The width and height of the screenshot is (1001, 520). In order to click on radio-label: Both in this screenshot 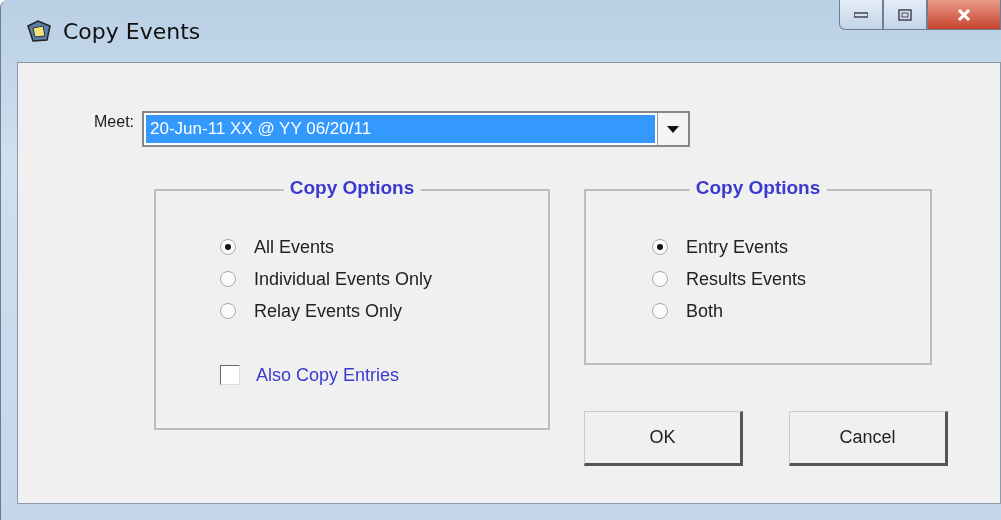, I will do `click(705, 311)`.